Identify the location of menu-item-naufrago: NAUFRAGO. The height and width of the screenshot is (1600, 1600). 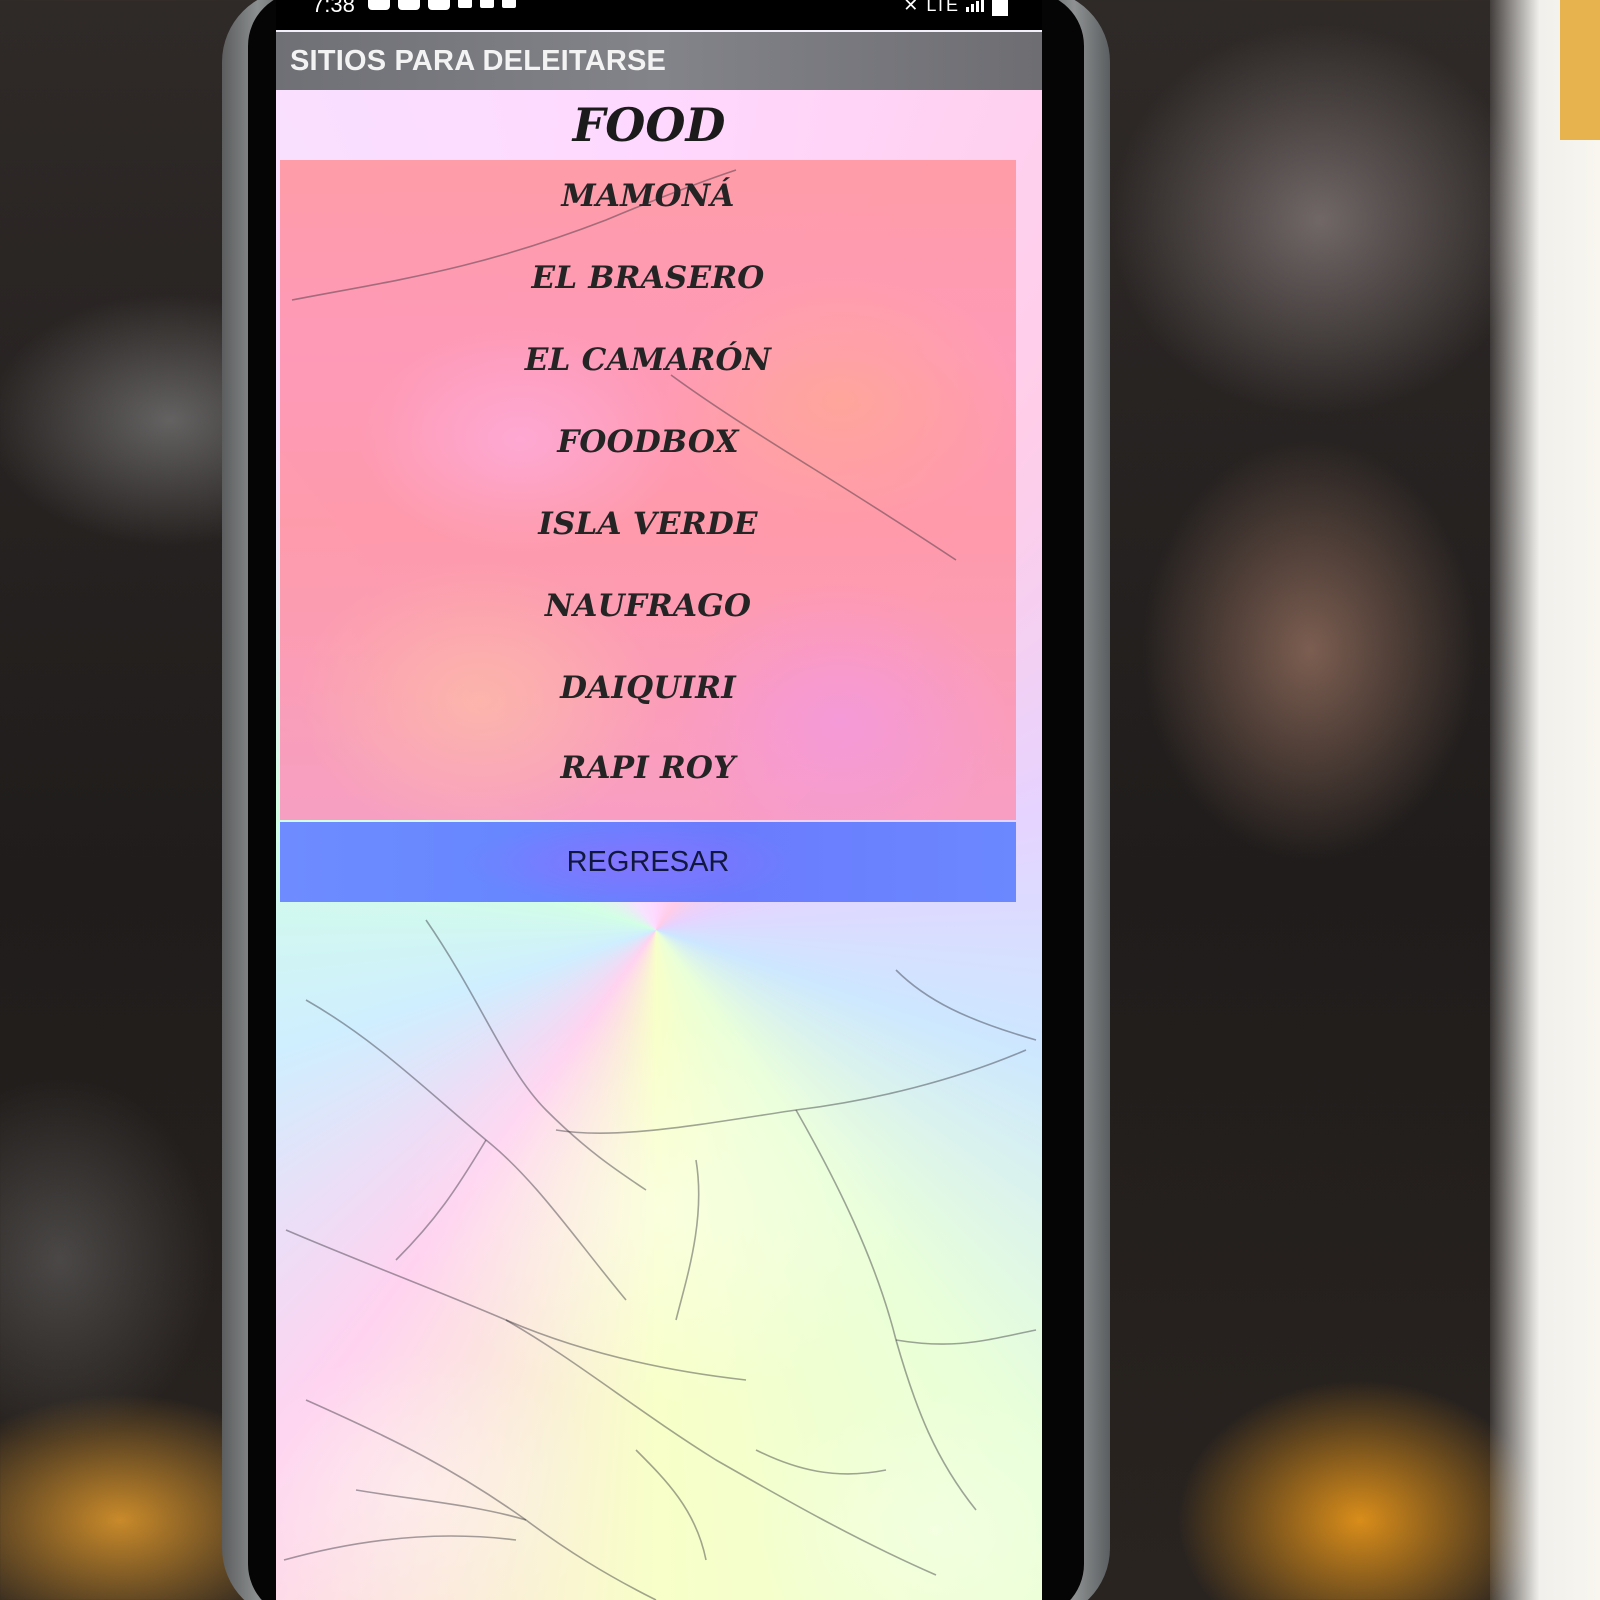
(648, 606).